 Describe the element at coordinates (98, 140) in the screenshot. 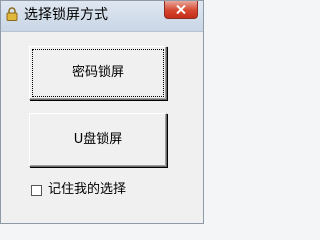

I see `usb-lock-button: U盘锁屏` at that location.